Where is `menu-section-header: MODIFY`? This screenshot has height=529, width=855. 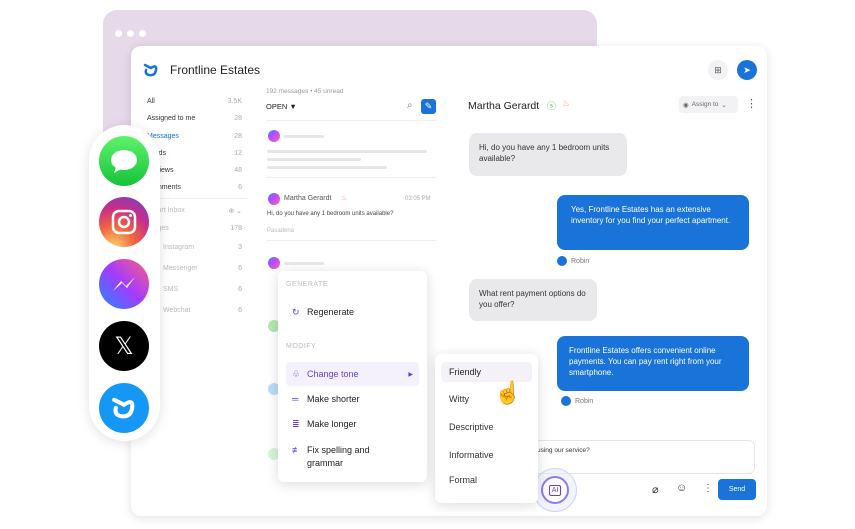
menu-section-header: MODIFY is located at coordinates (301, 346).